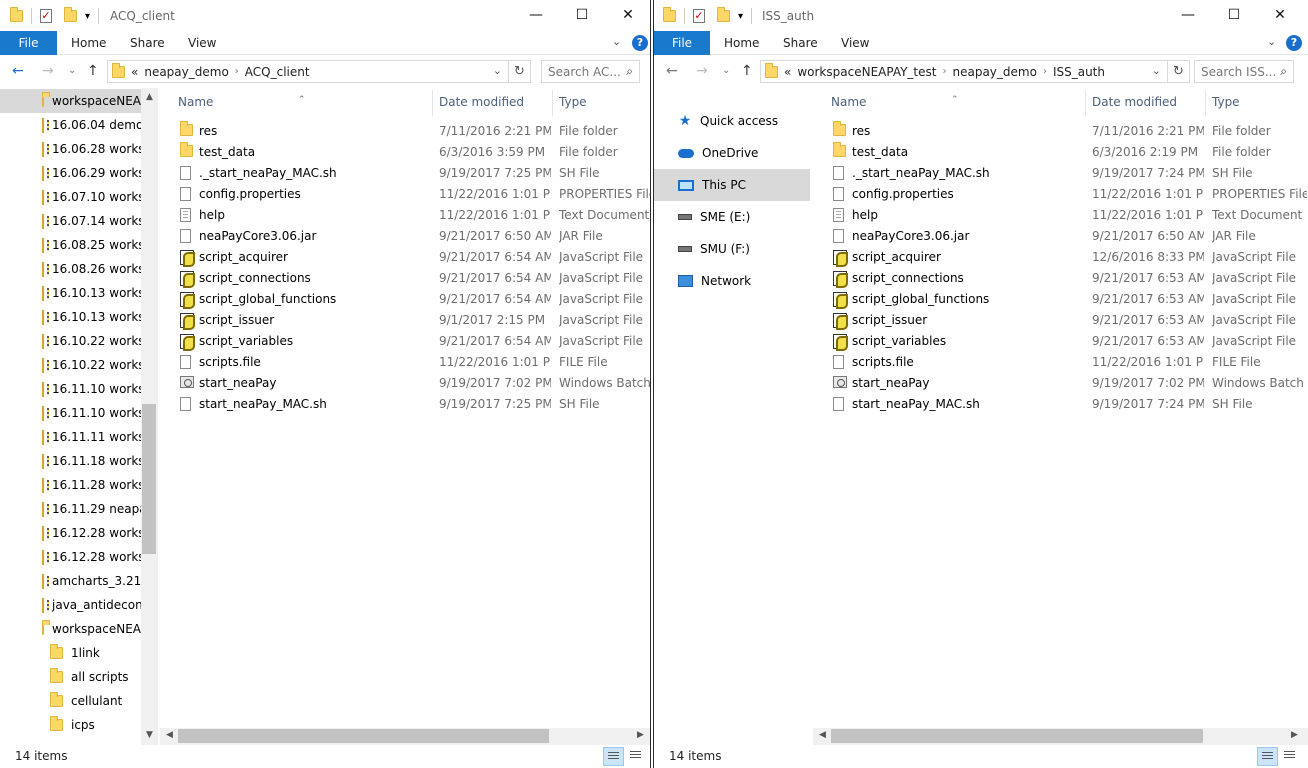 This screenshot has height=768, width=1308. What do you see at coordinates (149, 97) in the screenshot?
I see `scroll-up-icon: ▲` at bounding box center [149, 97].